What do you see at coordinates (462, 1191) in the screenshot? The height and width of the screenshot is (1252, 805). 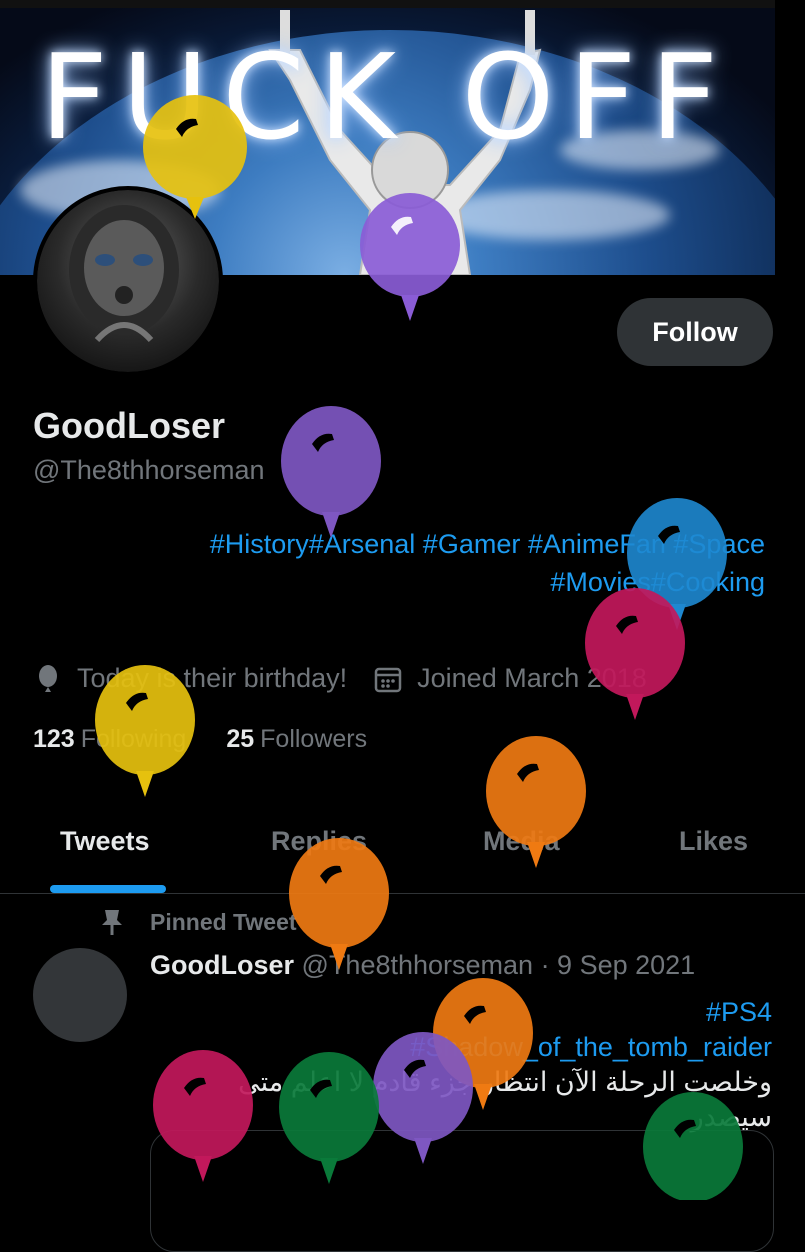 I see `tweet-media-card` at bounding box center [462, 1191].